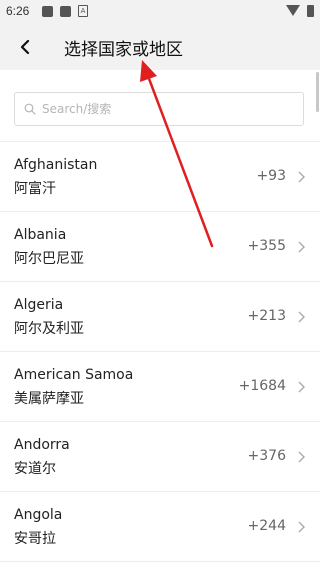 The image size is (320, 568). I want to click on header: 选择国家或地区, so click(160, 47).